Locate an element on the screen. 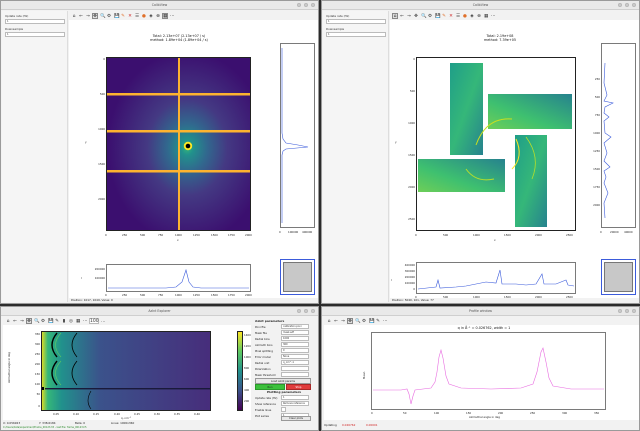 The height and width of the screenshot is (431, 640). profile-line-plot is located at coordinates (488, 371).